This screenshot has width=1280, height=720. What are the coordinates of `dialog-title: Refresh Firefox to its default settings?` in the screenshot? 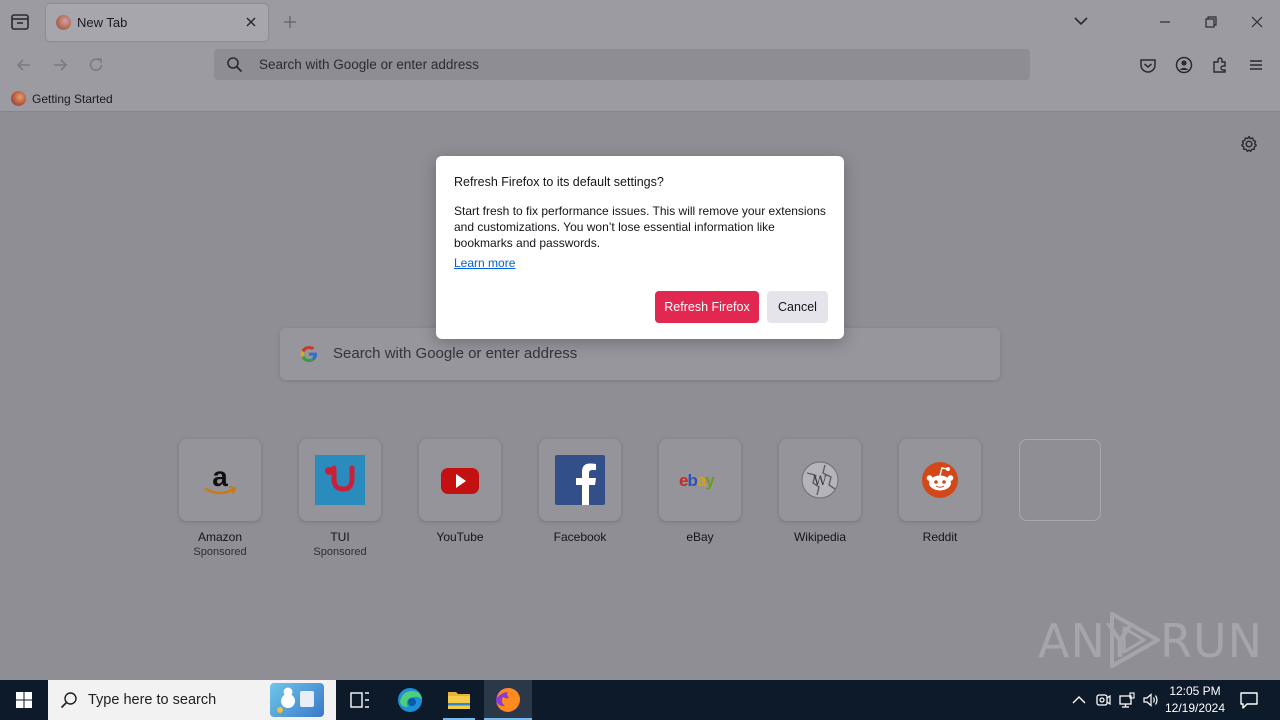 It's located at (559, 182).